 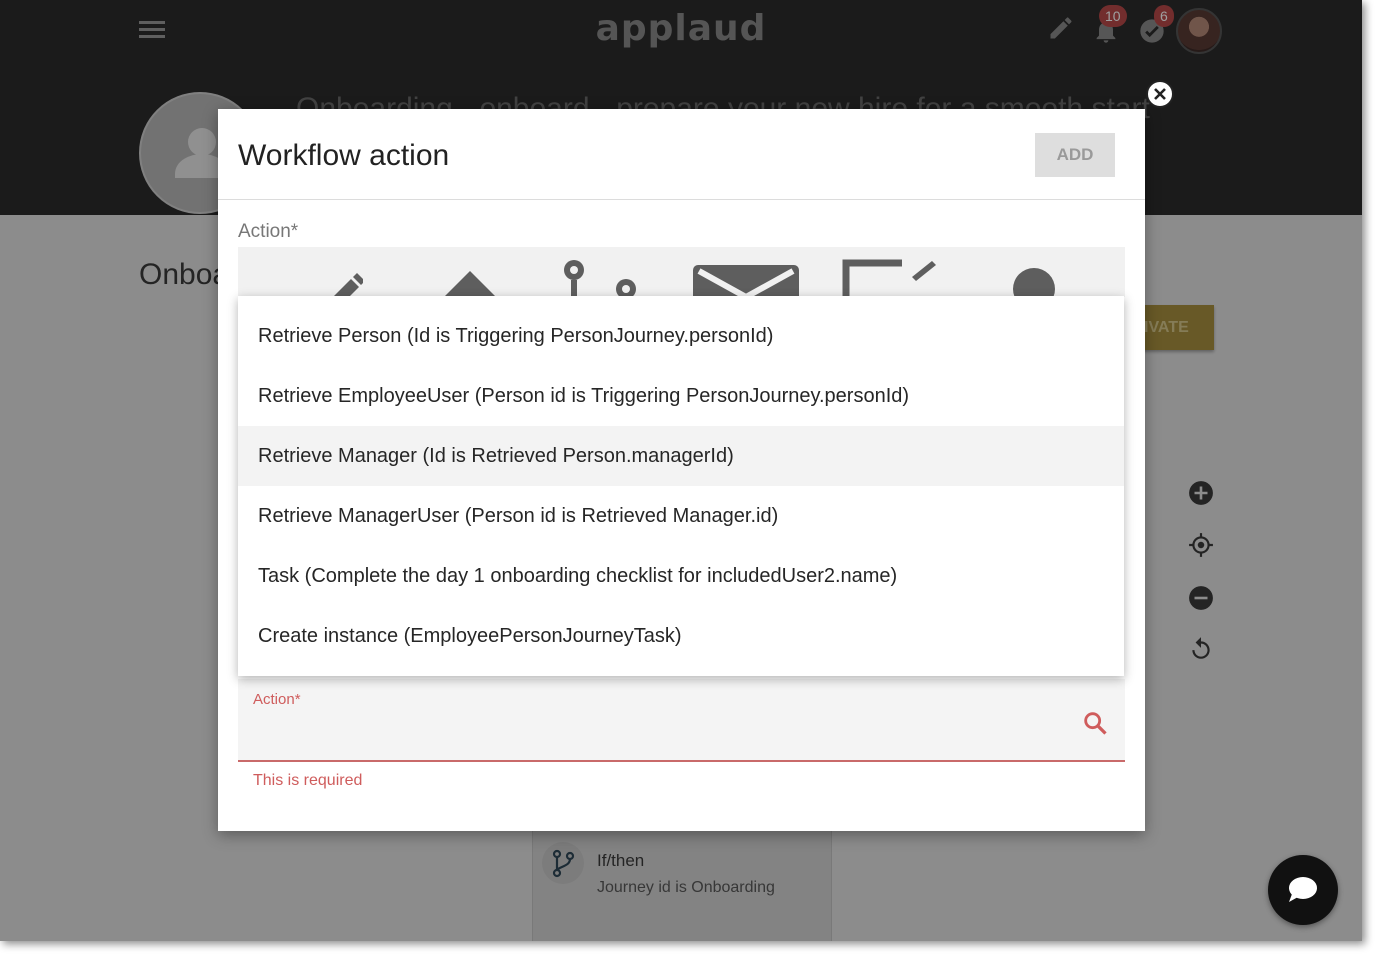 What do you see at coordinates (1034, 281) in the screenshot?
I see `person-action-icon` at bounding box center [1034, 281].